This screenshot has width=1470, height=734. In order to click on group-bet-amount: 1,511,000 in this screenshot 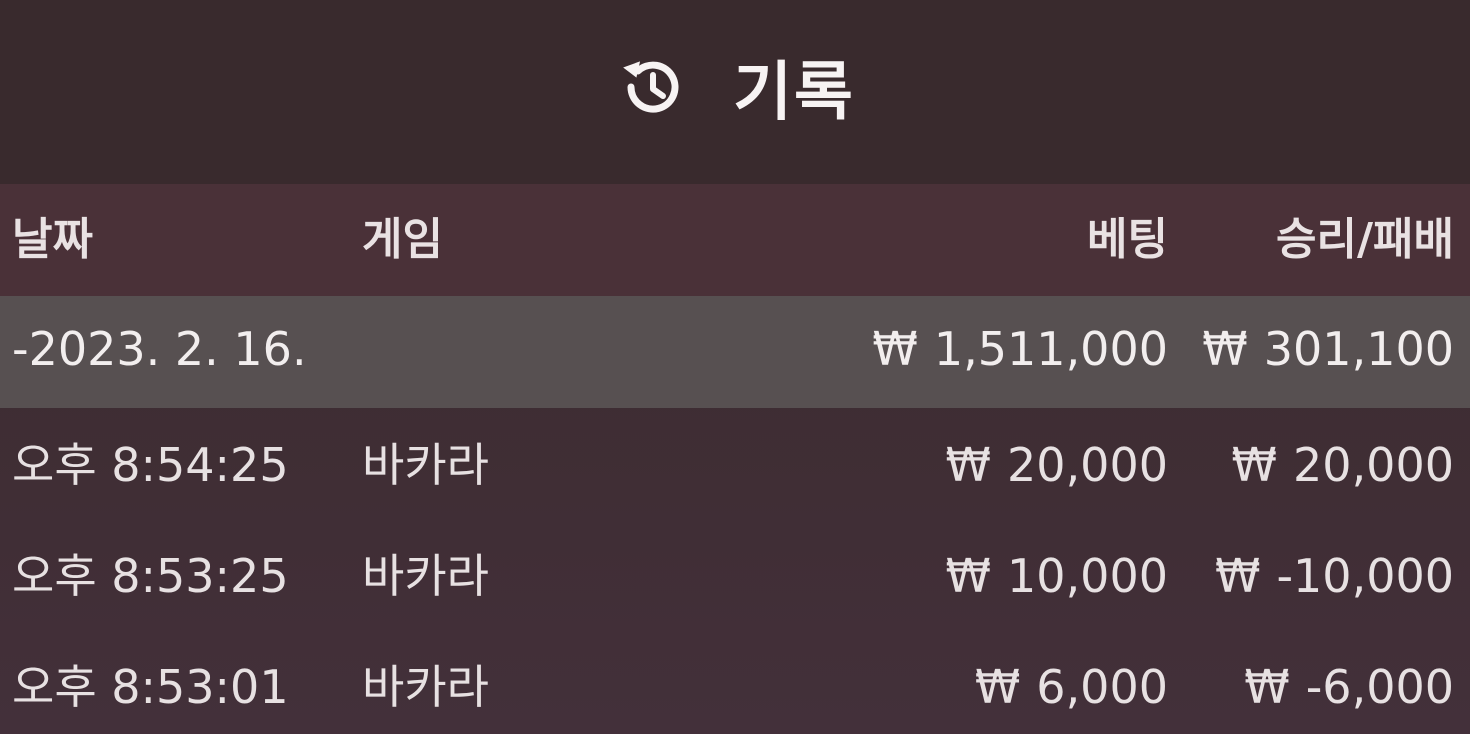, I will do `click(1050, 349)`.